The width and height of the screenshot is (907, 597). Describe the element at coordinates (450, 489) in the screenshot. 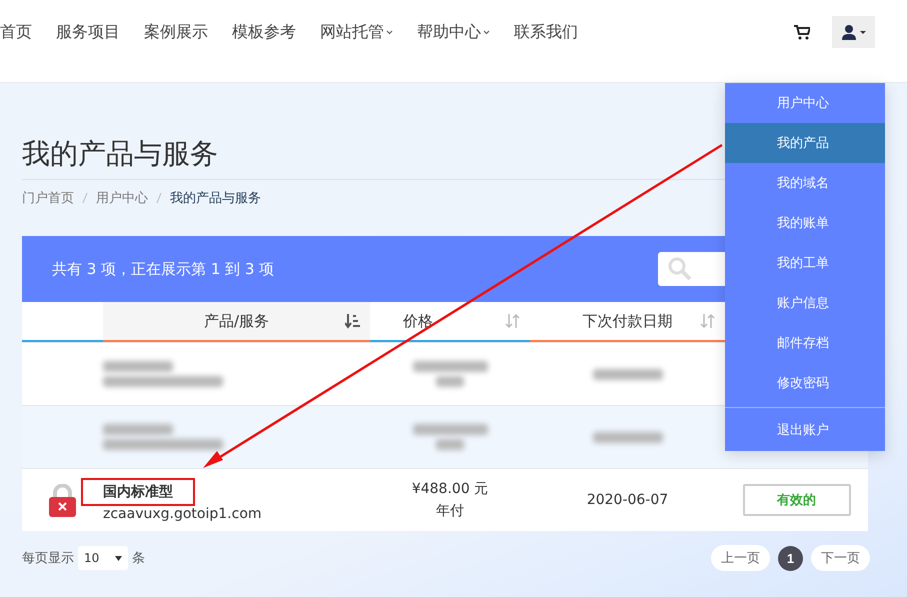

I see `price-text: ¥488.00 元` at that location.